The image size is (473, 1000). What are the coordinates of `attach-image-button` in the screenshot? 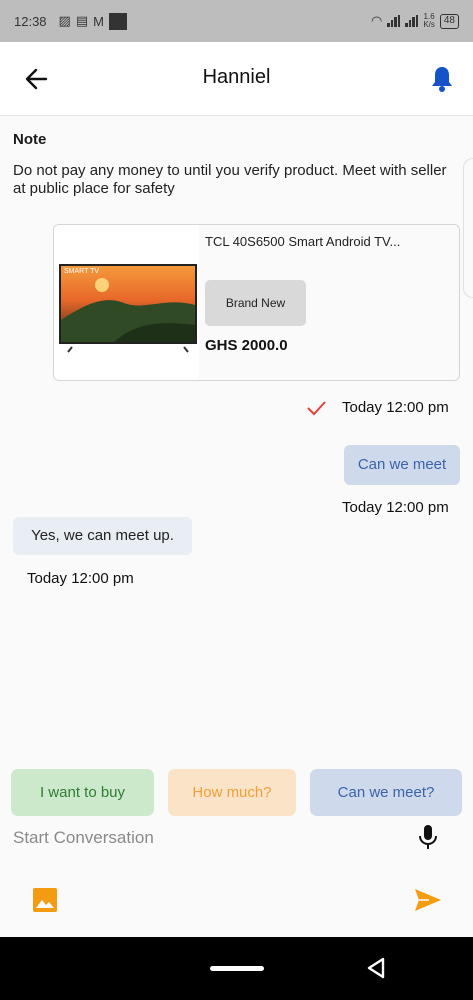 It's located at (45, 900).